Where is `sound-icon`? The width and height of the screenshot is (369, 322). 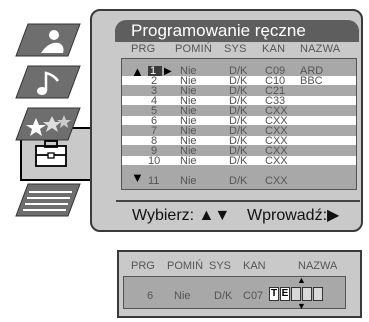 sound-icon is located at coordinates (48, 82).